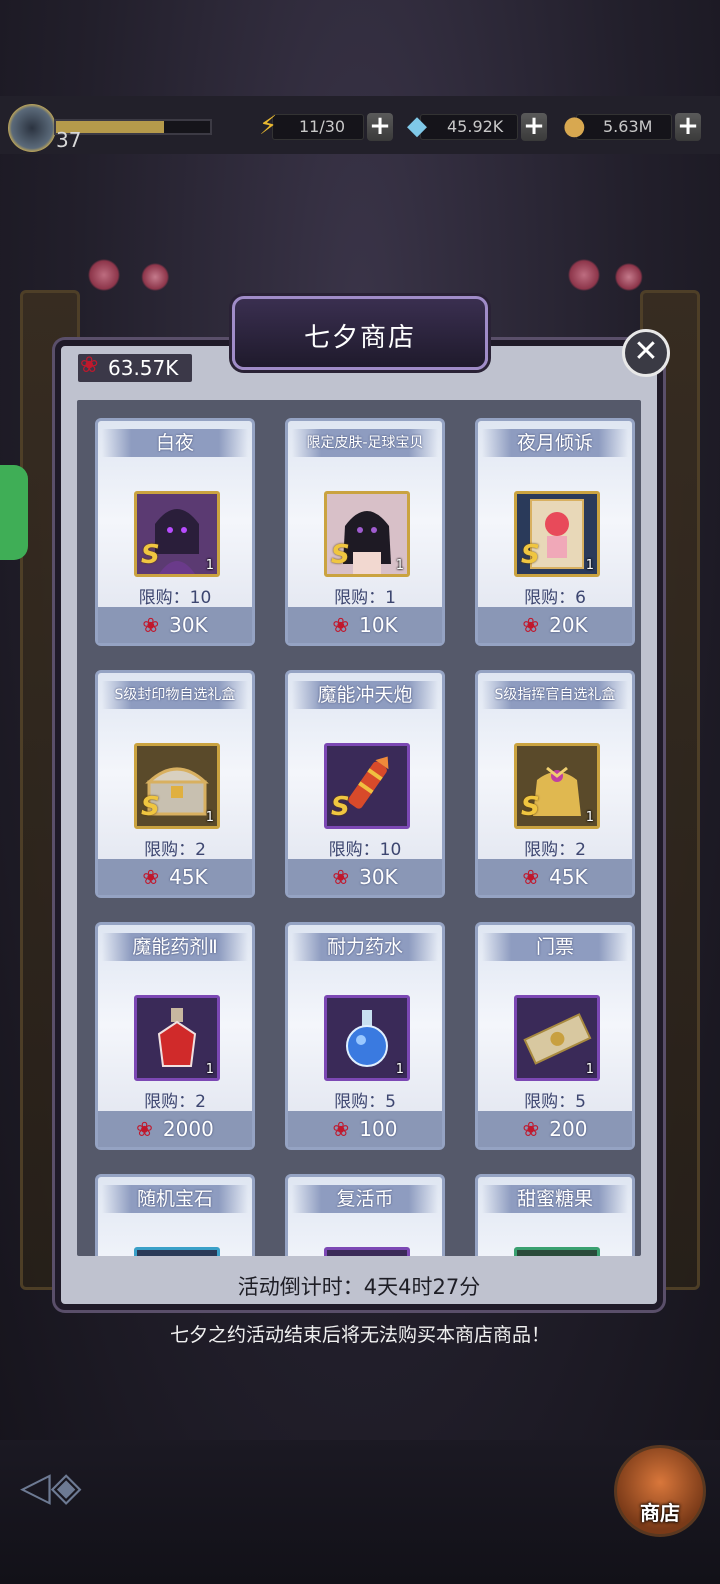  What do you see at coordinates (135, 367) in the screenshot?
I see `rose-currency-display: ❀ 63.57K` at bounding box center [135, 367].